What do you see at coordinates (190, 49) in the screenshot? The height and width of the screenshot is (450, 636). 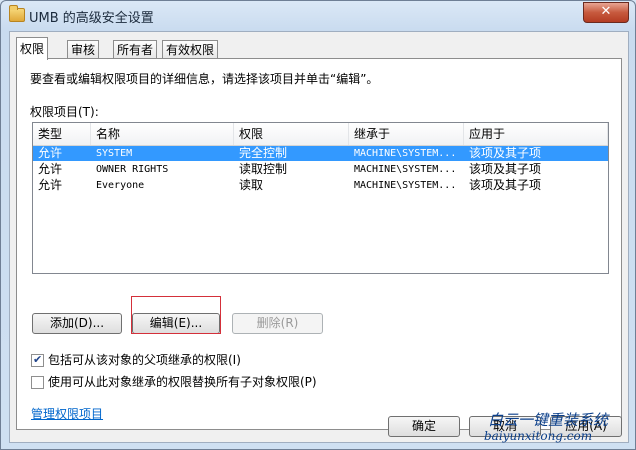 I see `tab-effective-permissions: 有效权限` at bounding box center [190, 49].